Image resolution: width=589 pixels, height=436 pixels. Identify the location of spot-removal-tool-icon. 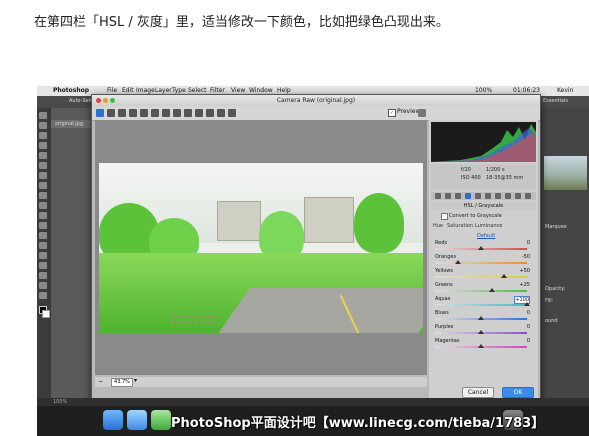
(177, 113).